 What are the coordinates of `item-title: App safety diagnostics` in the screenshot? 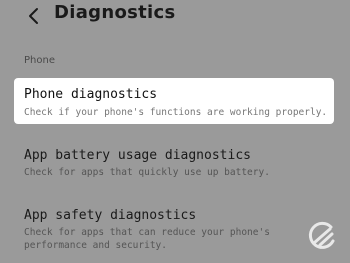 It's located at (110, 215).